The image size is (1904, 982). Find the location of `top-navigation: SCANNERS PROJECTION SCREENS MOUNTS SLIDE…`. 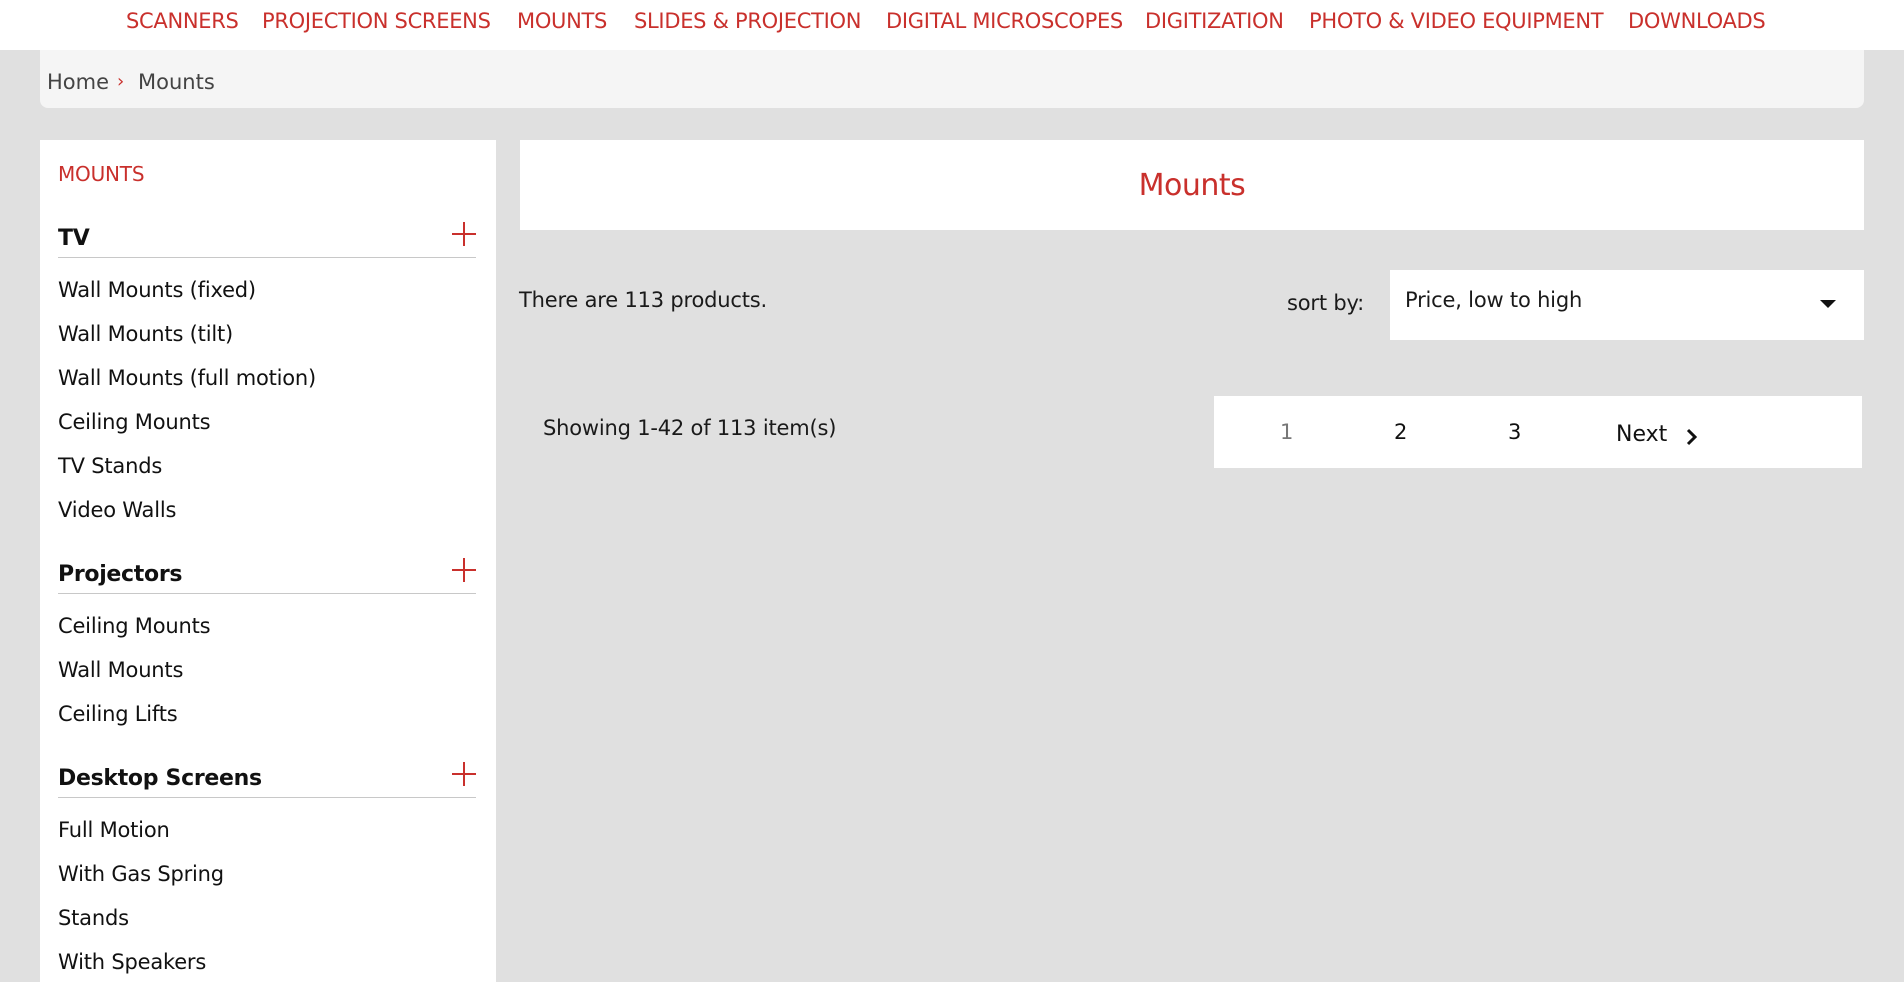

top-navigation: SCANNERS PROJECTION SCREENS MOUNTS SLIDE… is located at coordinates (952, 25).